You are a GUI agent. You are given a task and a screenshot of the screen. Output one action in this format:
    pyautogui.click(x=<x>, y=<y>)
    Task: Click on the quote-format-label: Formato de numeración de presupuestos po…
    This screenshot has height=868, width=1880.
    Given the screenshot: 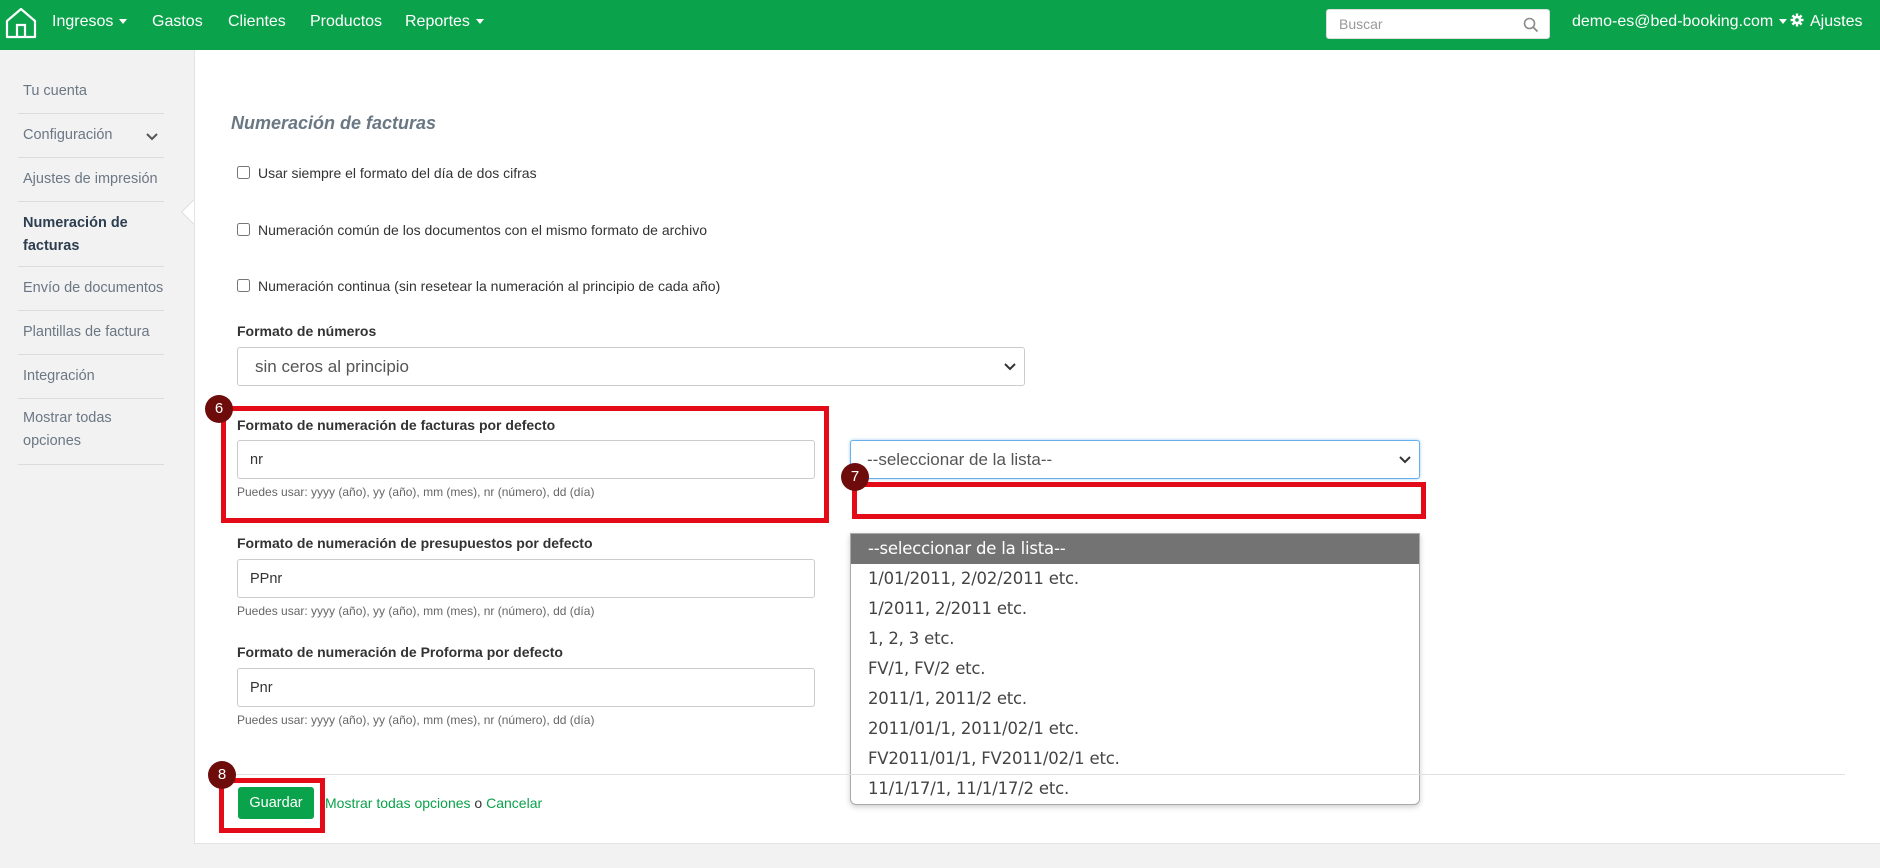 What is the action you would take?
    pyautogui.click(x=415, y=543)
    